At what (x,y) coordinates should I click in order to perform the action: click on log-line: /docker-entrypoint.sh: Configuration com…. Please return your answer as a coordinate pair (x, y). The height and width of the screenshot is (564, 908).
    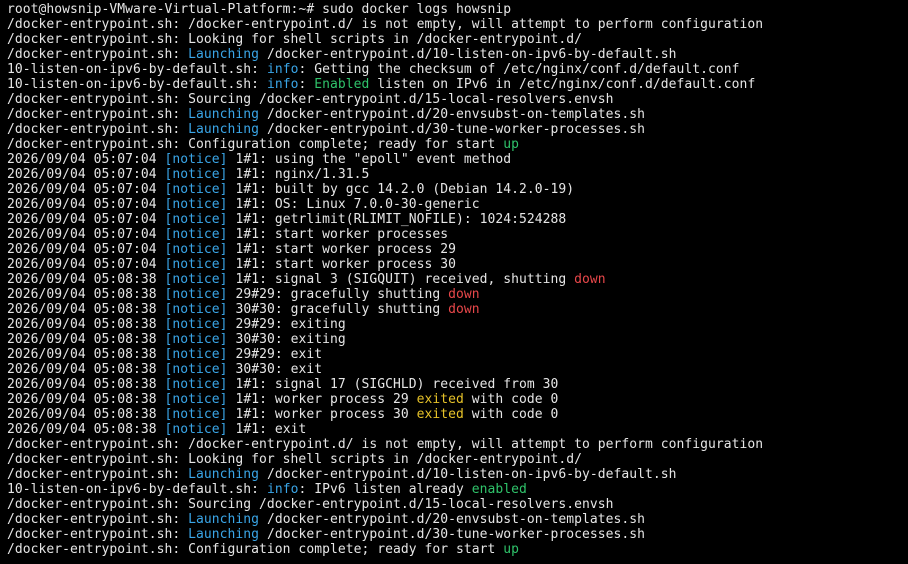
    Looking at the image, I should click on (457, 144).